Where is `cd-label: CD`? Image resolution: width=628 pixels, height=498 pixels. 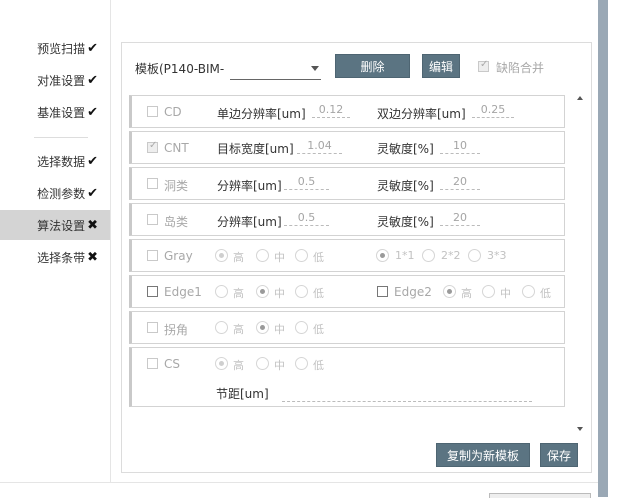 cd-label: CD is located at coordinates (173, 112).